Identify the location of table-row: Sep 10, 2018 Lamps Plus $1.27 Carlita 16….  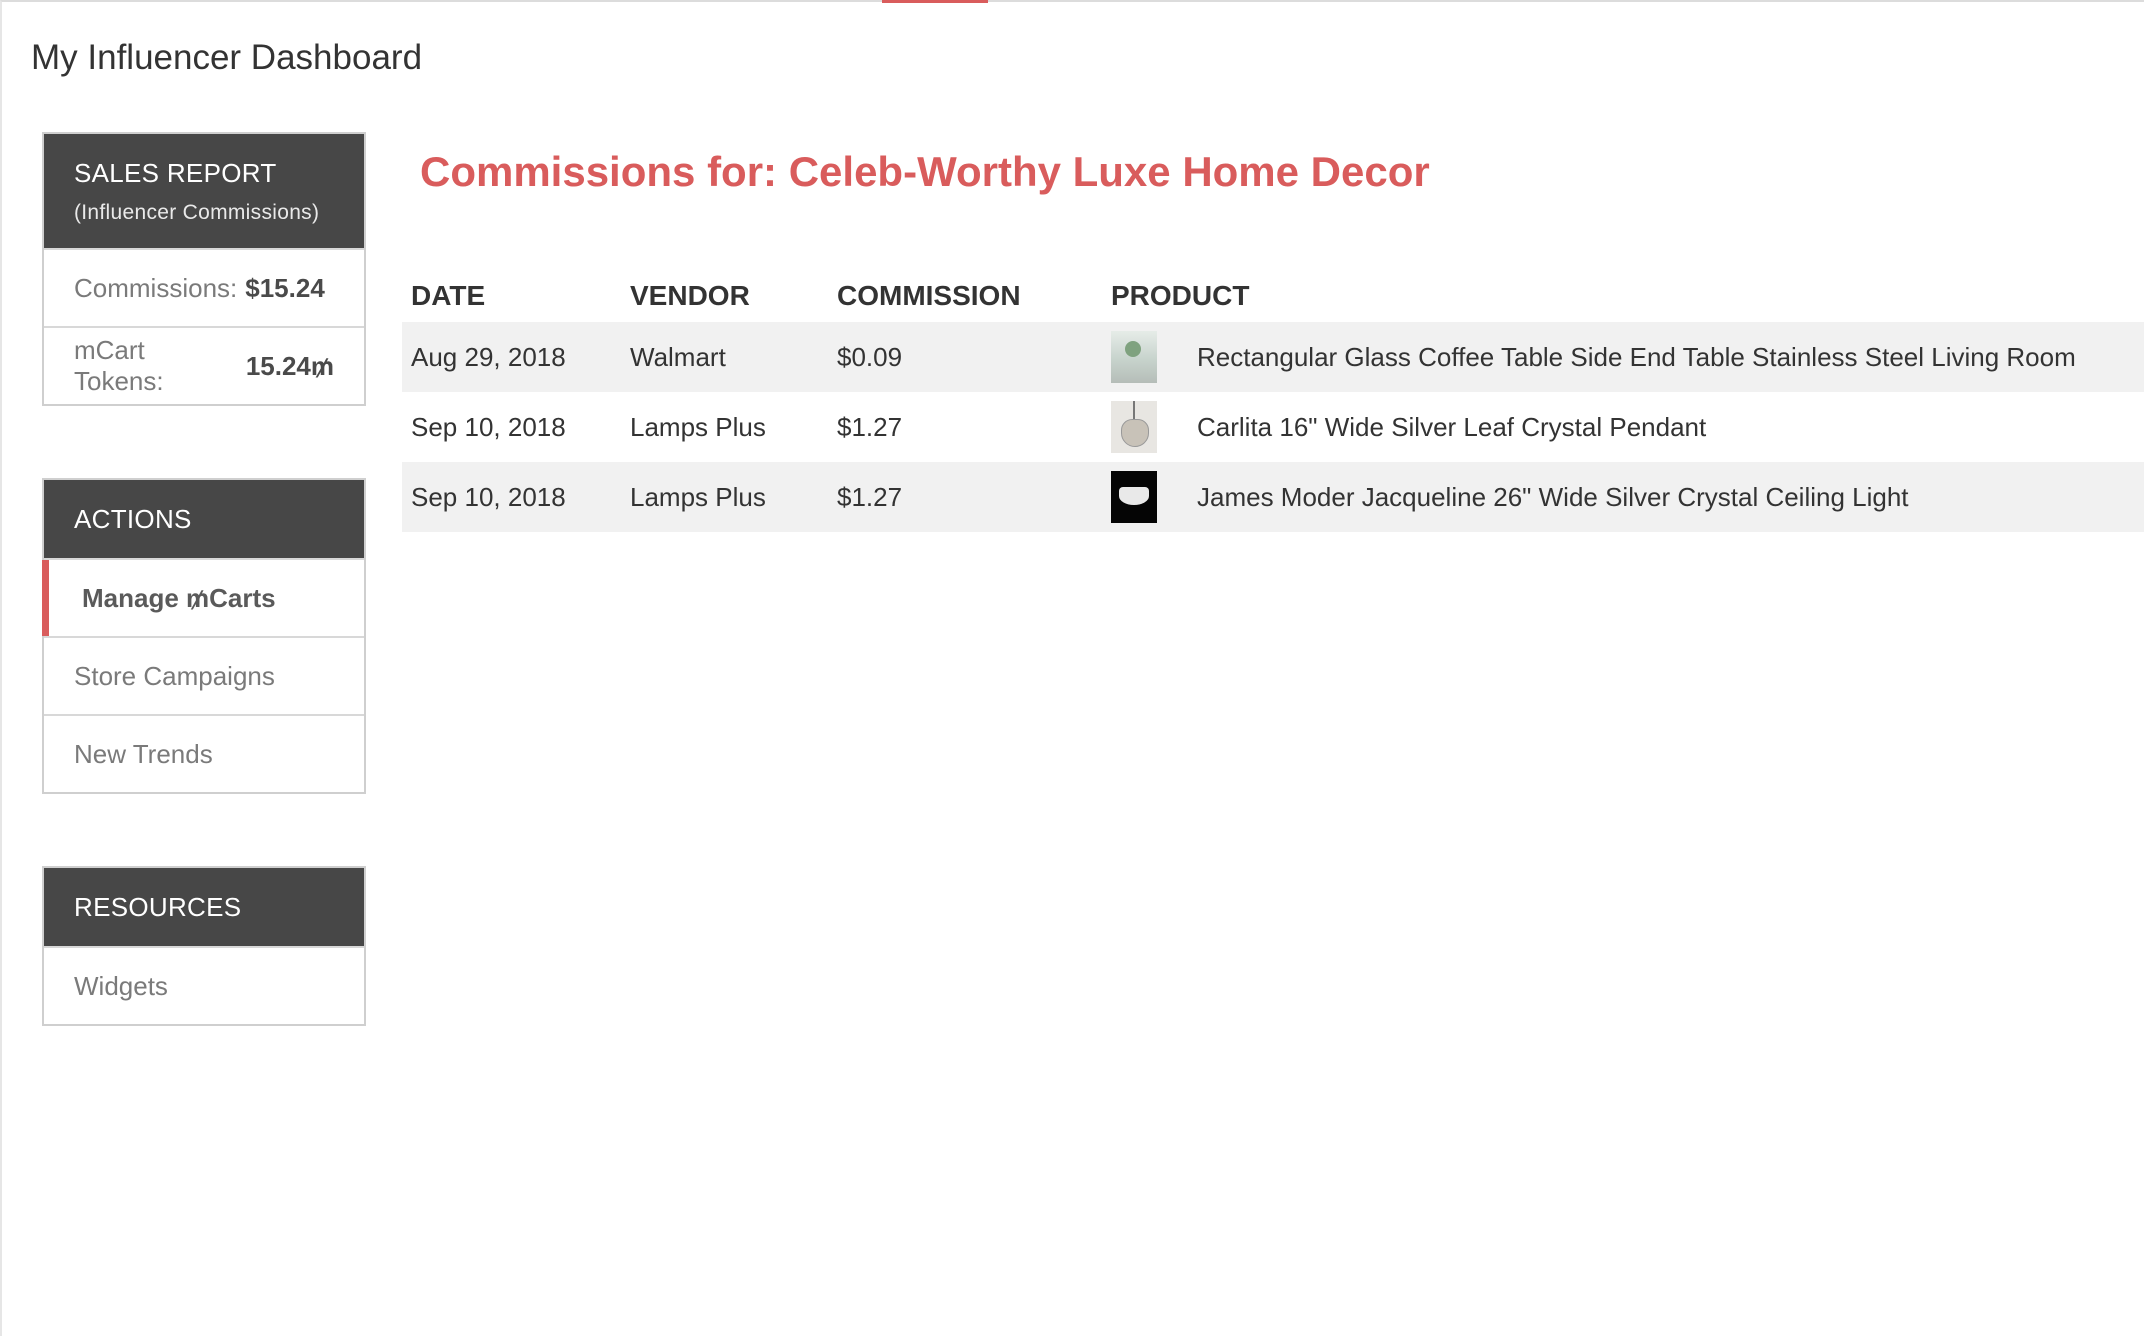
(1273, 427).